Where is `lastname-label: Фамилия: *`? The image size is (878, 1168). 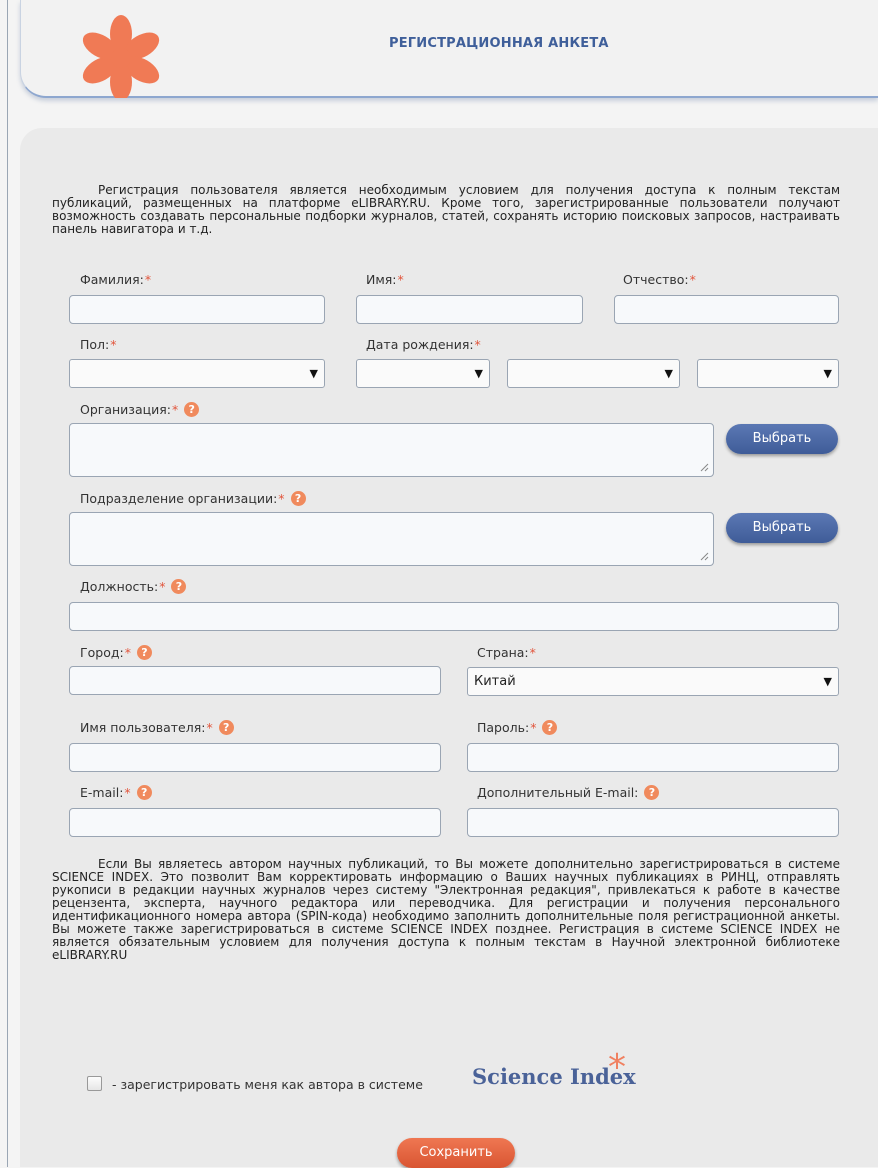 lastname-label: Фамилия: * is located at coordinates (116, 279).